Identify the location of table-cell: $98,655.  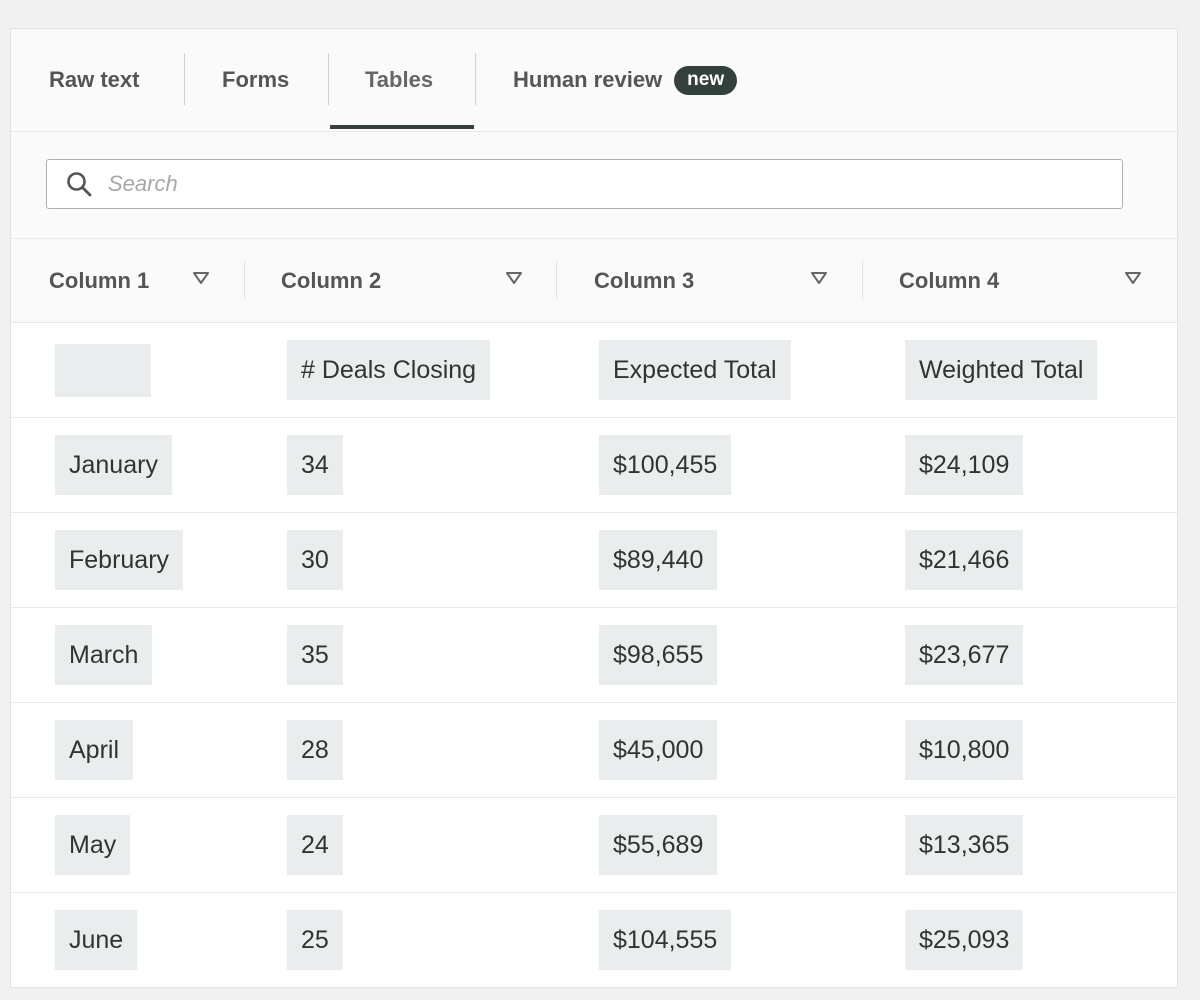
(658, 655).